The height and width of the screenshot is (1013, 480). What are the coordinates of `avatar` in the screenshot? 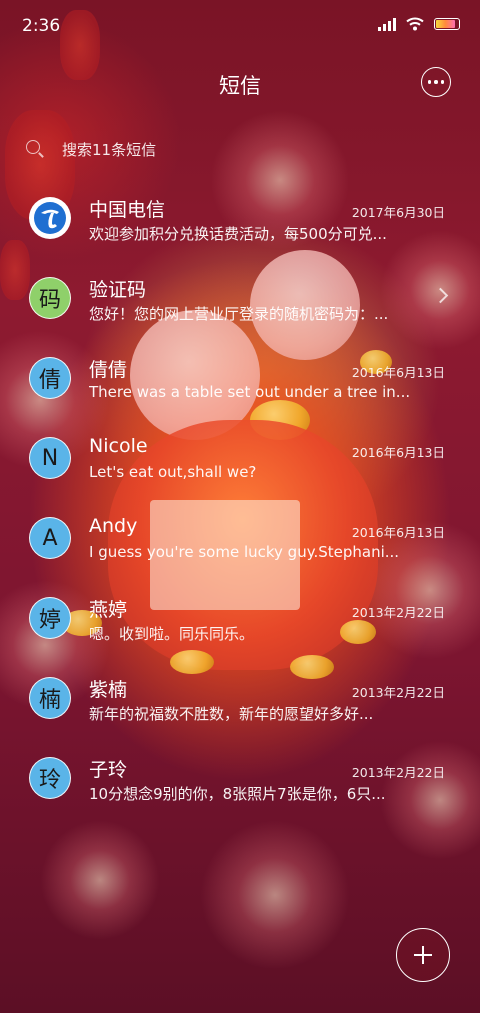 It's located at (50, 218).